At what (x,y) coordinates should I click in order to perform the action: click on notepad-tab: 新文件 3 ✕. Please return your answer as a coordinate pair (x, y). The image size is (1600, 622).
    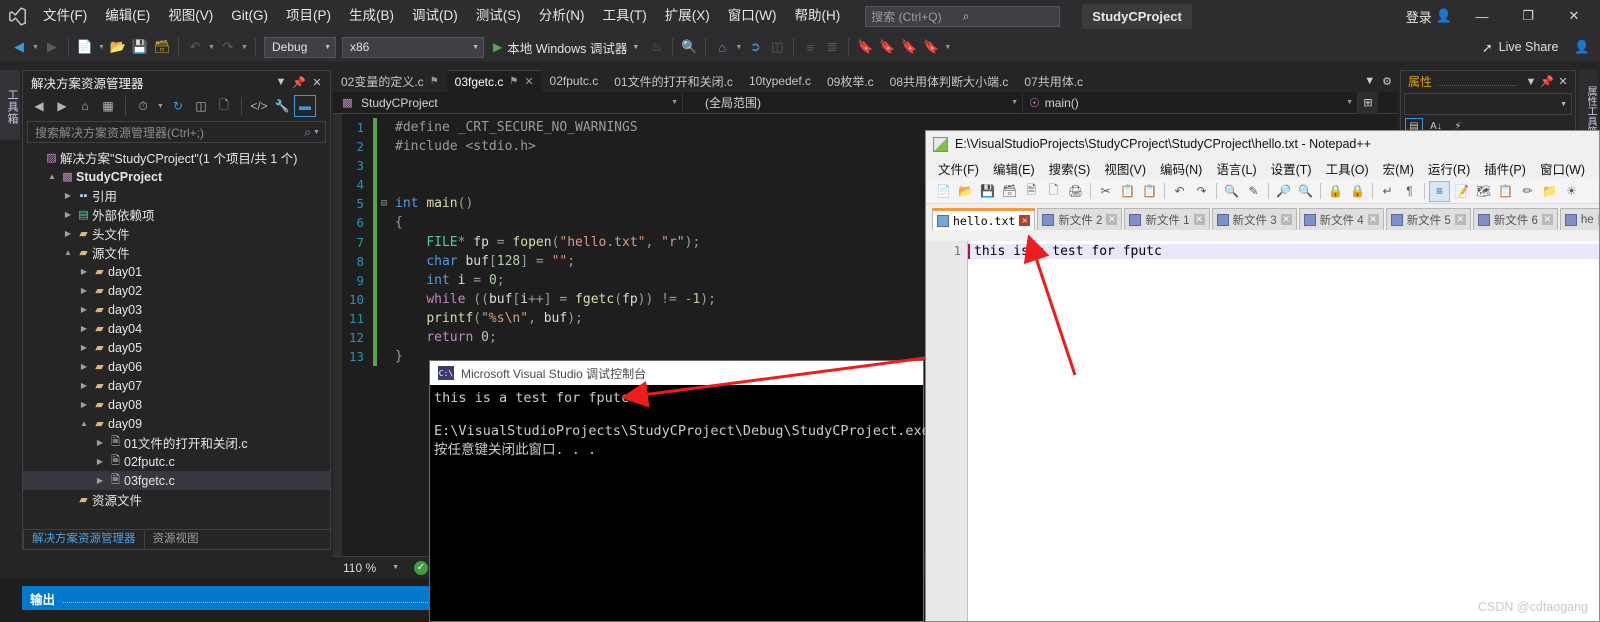
    Looking at the image, I should click on (1254, 219).